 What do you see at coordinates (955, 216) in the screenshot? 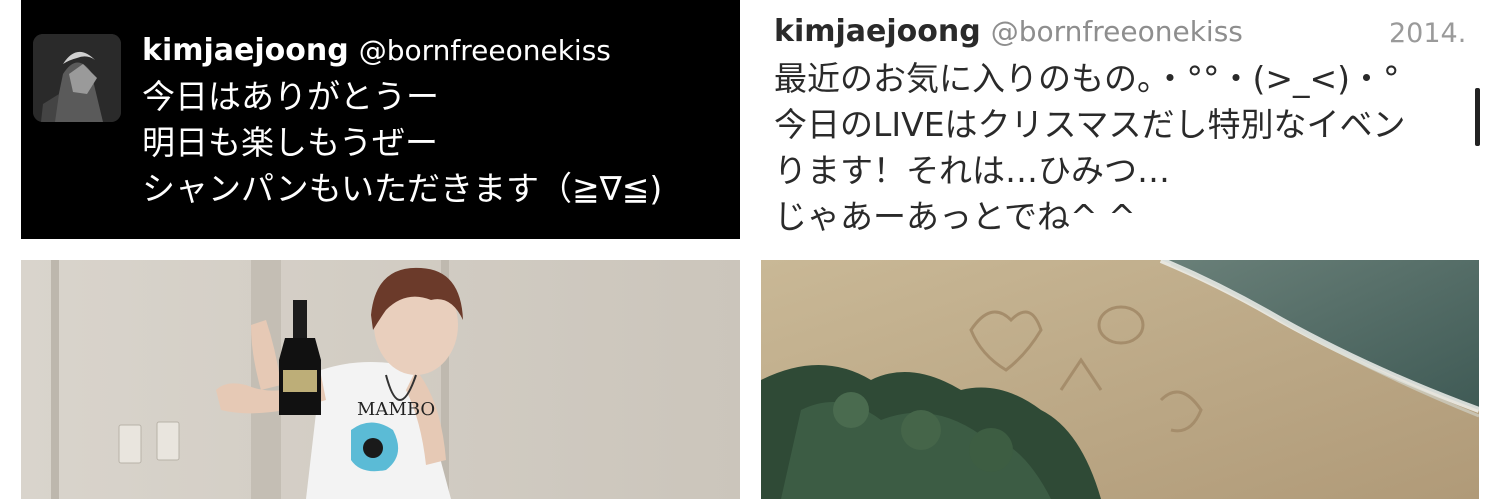
I see `tweet-line: じゃあーあっとでね^ ^` at bounding box center [955, 216].